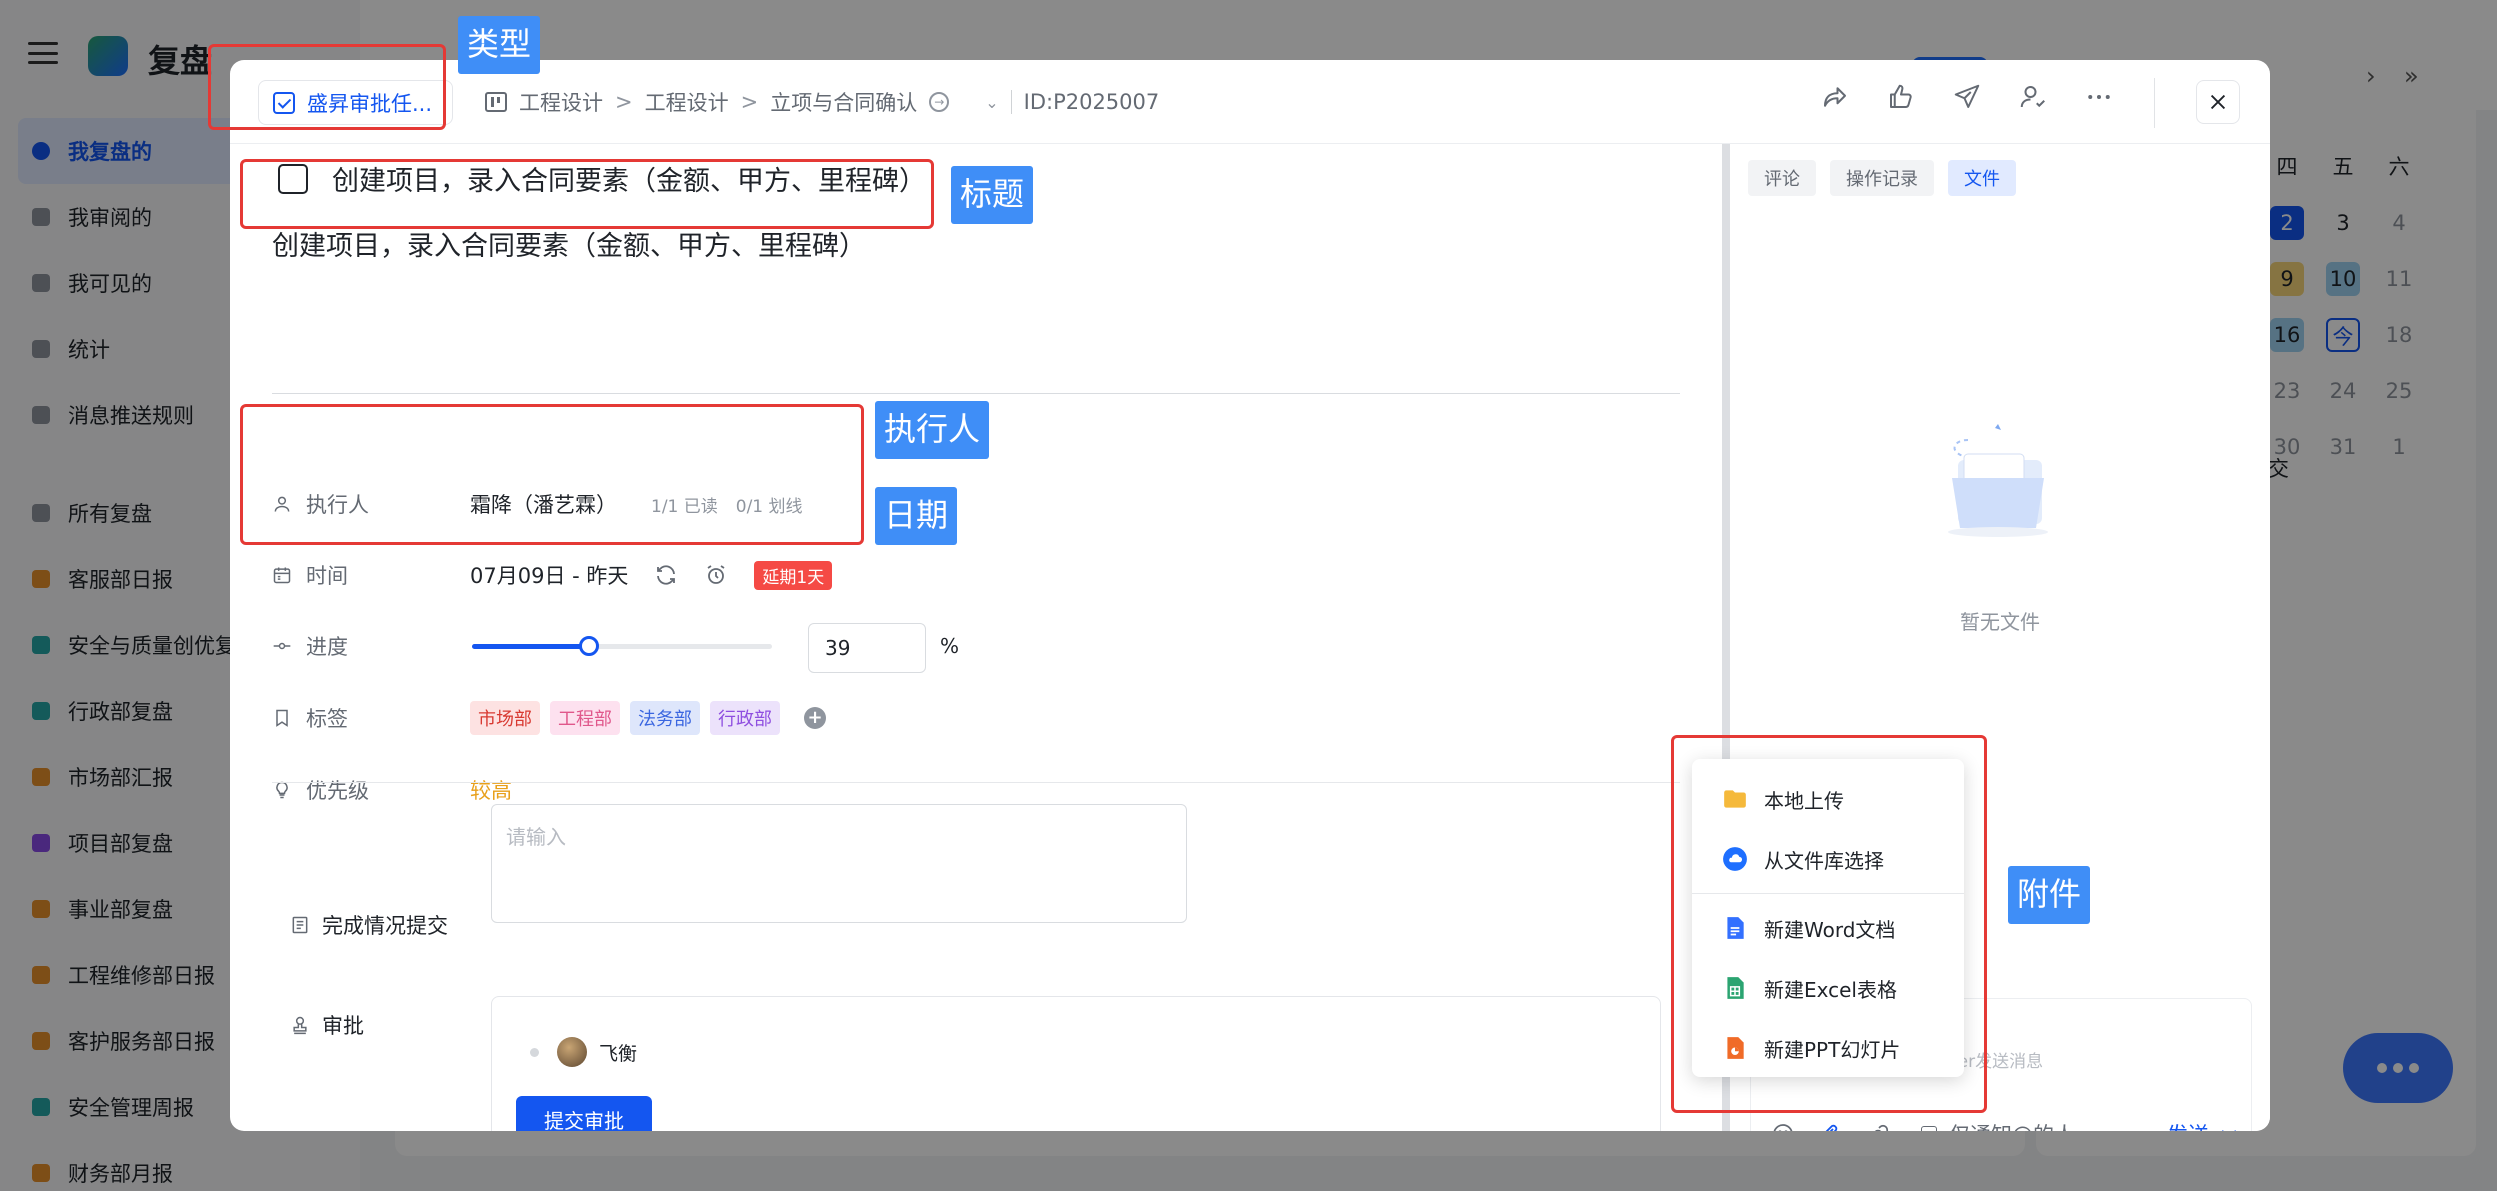  Describe the element at coordinates (282, 646) in the screenshot. I see `progress-icon` at that location.